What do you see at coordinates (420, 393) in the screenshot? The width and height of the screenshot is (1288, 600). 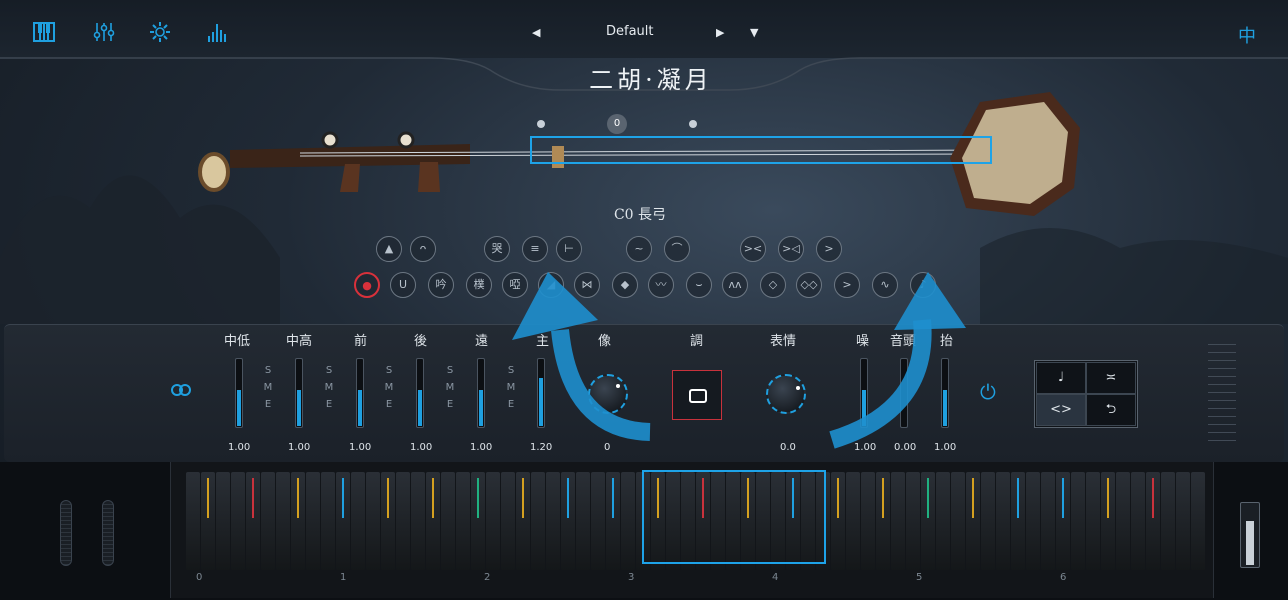 I see `fader-back` at bounding box center [420, 393].